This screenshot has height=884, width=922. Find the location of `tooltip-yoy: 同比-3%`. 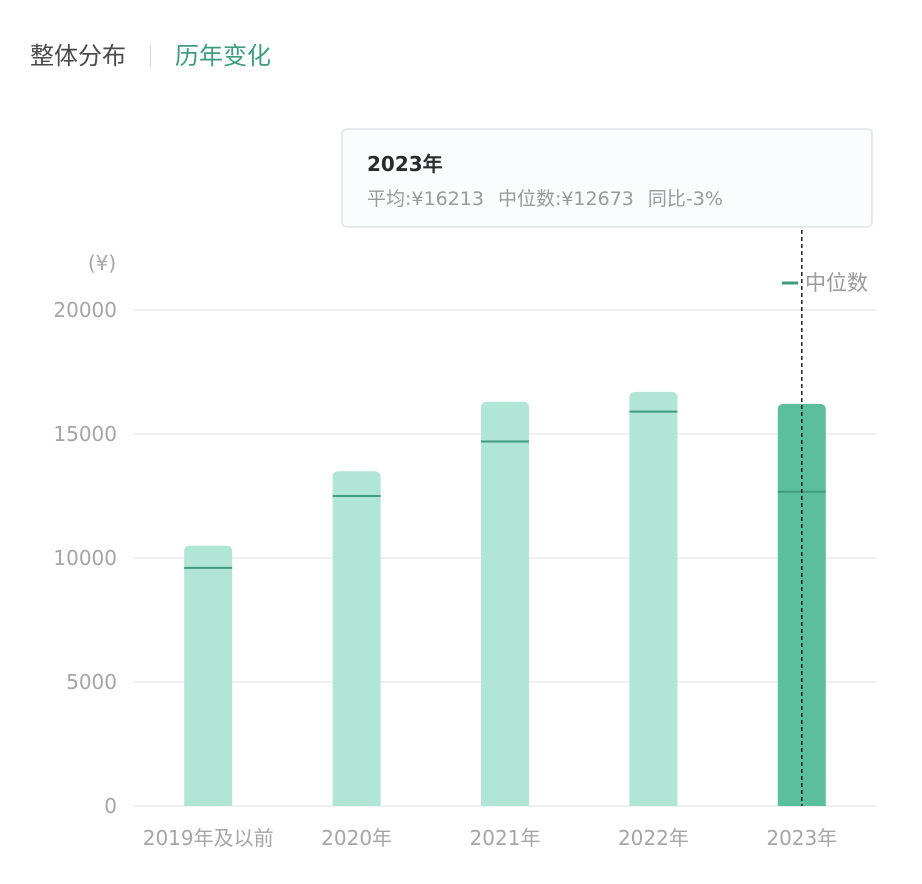

tooltip-yoy: 同比-3% is located at coordinates (685, 199).